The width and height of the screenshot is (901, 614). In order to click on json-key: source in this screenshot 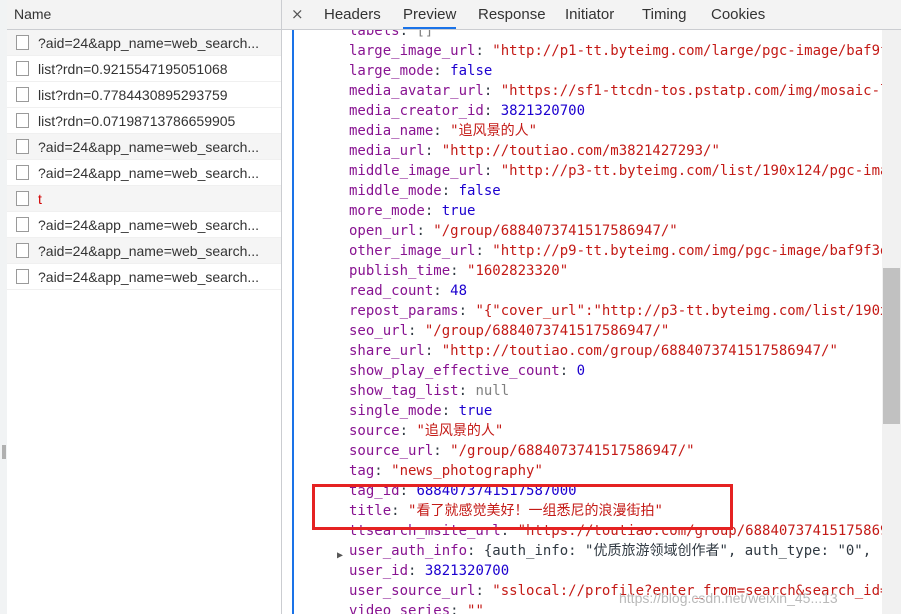, I will do `click(374, 431)`.